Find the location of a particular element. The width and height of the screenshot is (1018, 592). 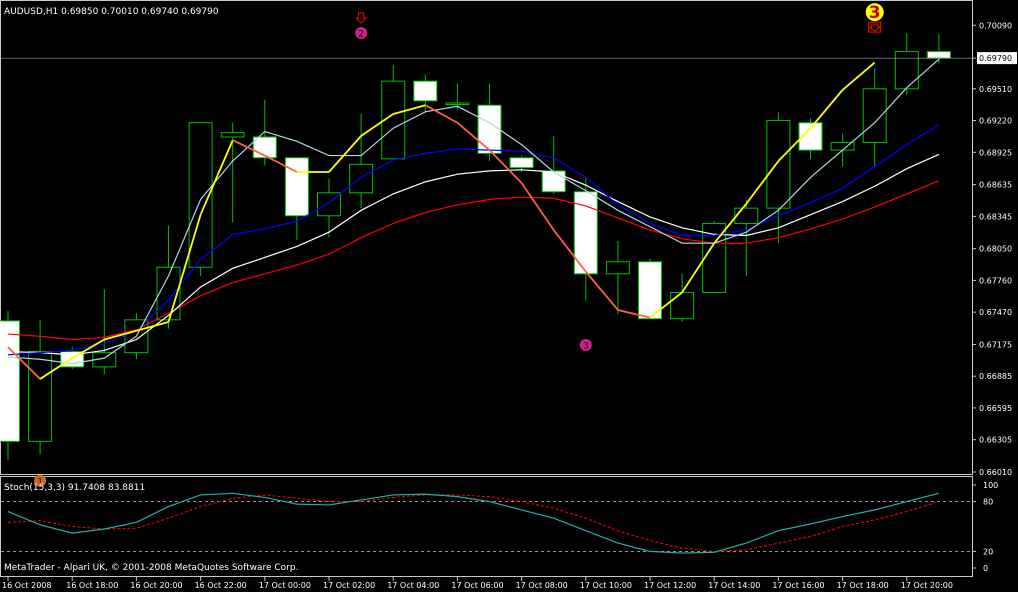

price-tick-label: 0.68050 is located at coordinates (995, 249).